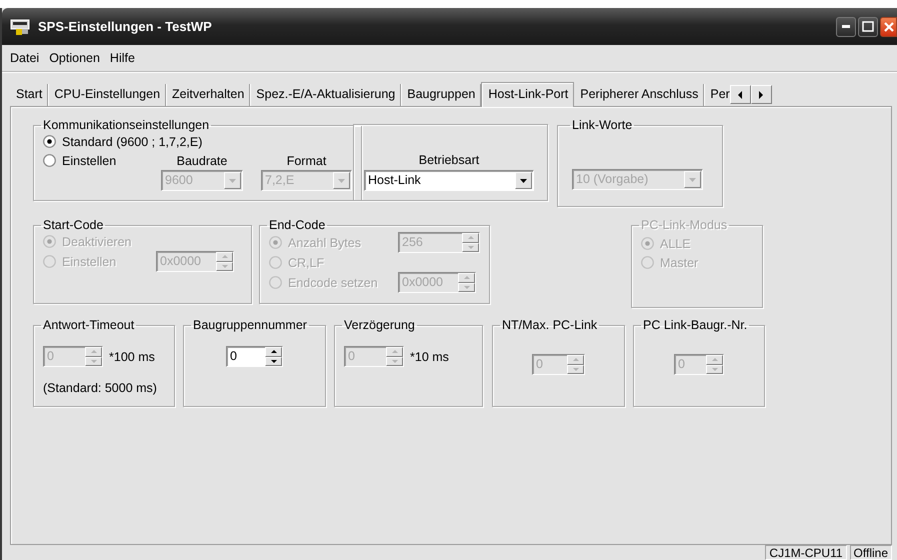 This screenshot has height=560, width=897. Describe the element at coordinates (250, 325) in the screenshot. I see `group-title: Baugruppennummer` at that location.